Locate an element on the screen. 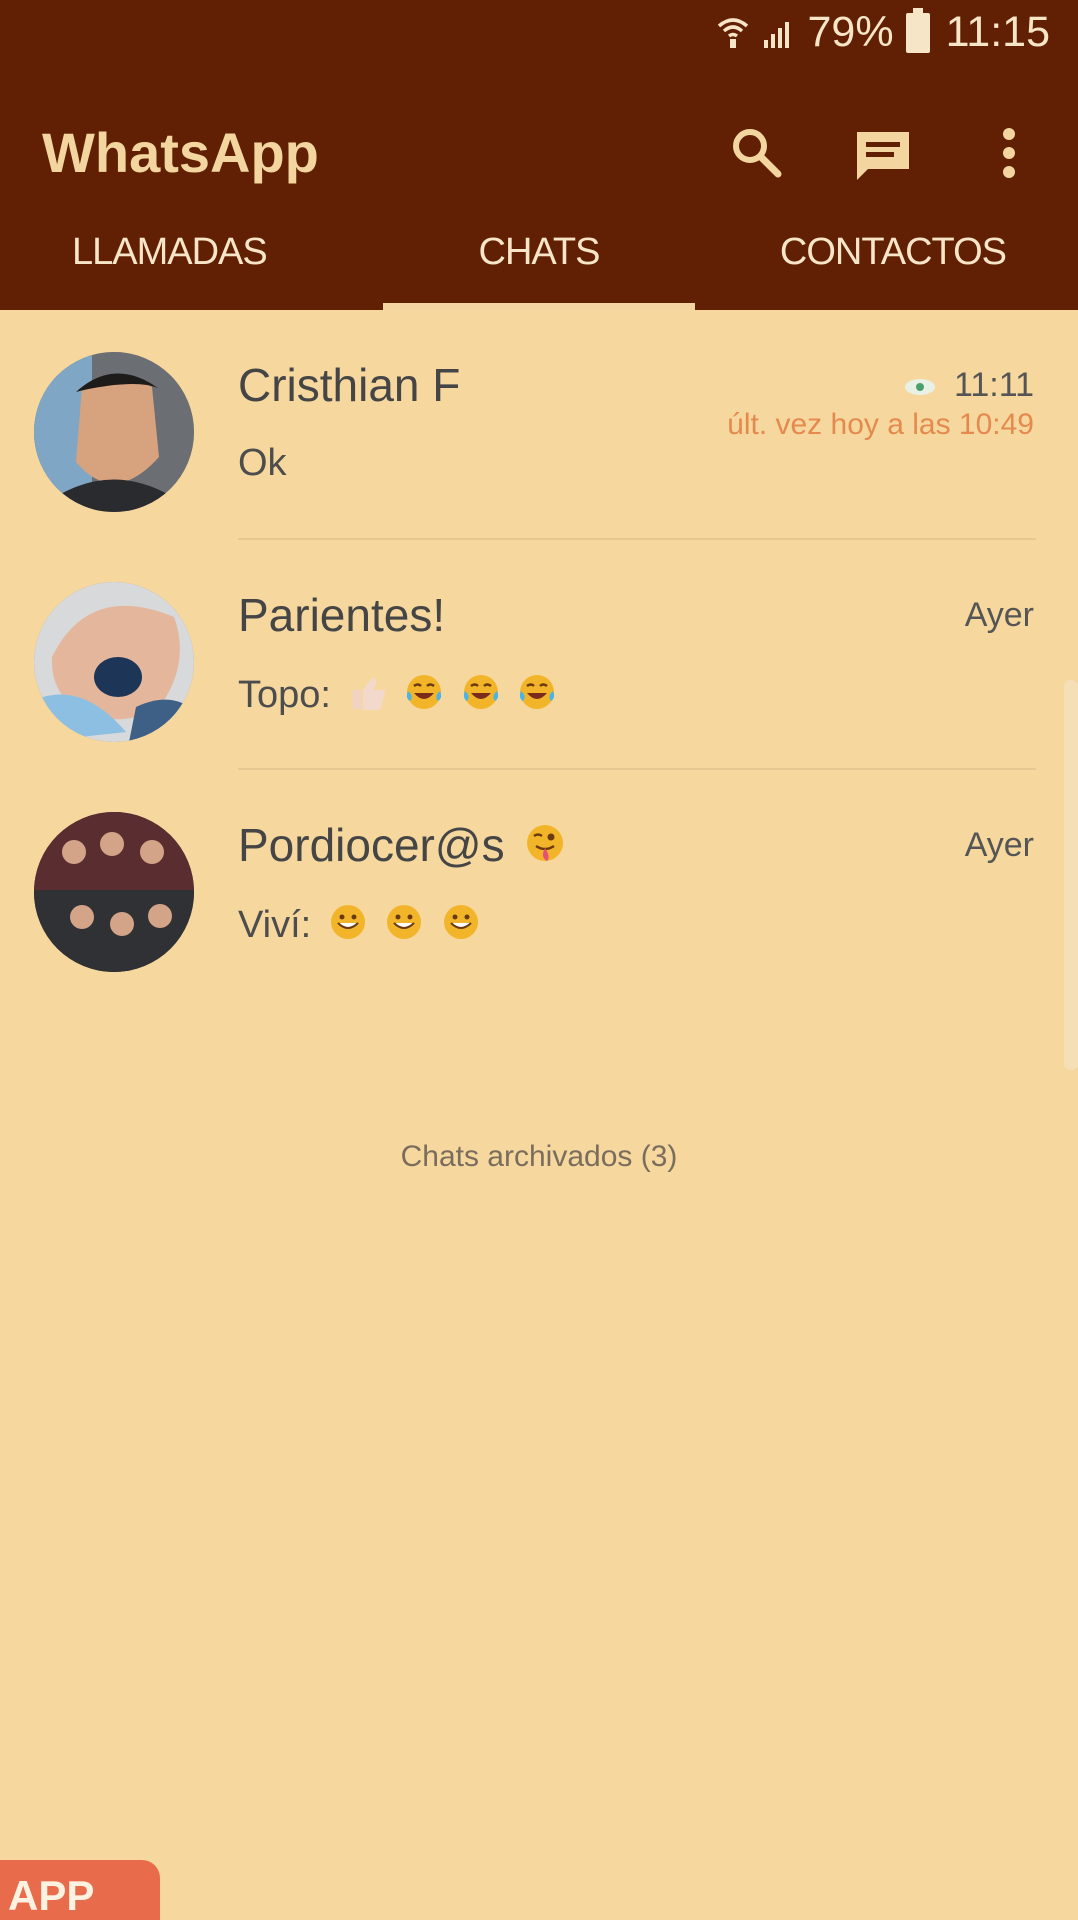  thumbs-up-icon is located at coordinates (368, 697).